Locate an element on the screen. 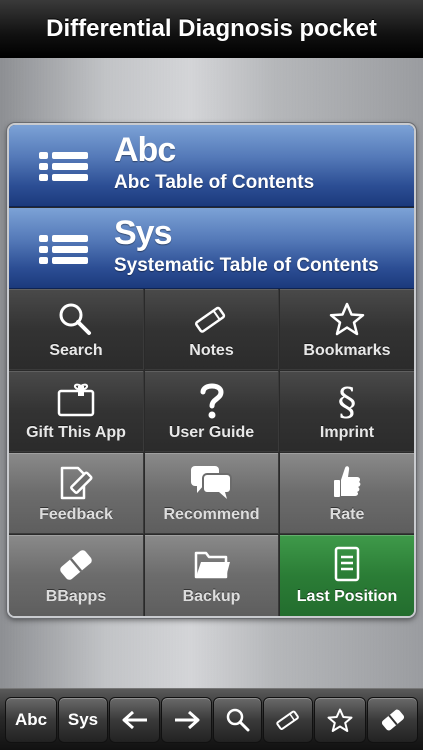  rate-button: Rate is located at coordinates (347, 493).